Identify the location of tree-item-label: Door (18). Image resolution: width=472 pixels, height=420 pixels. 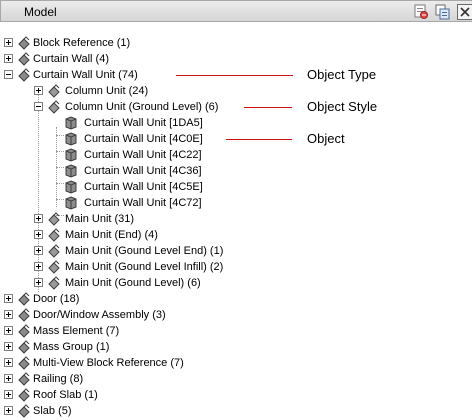
(56, 299).